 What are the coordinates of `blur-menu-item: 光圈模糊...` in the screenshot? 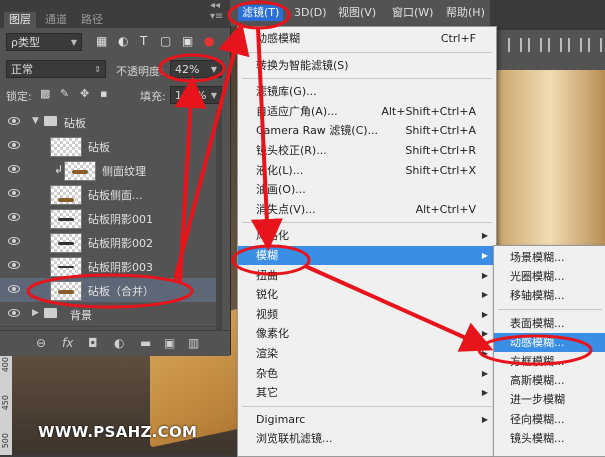 It's located at (549, 276).